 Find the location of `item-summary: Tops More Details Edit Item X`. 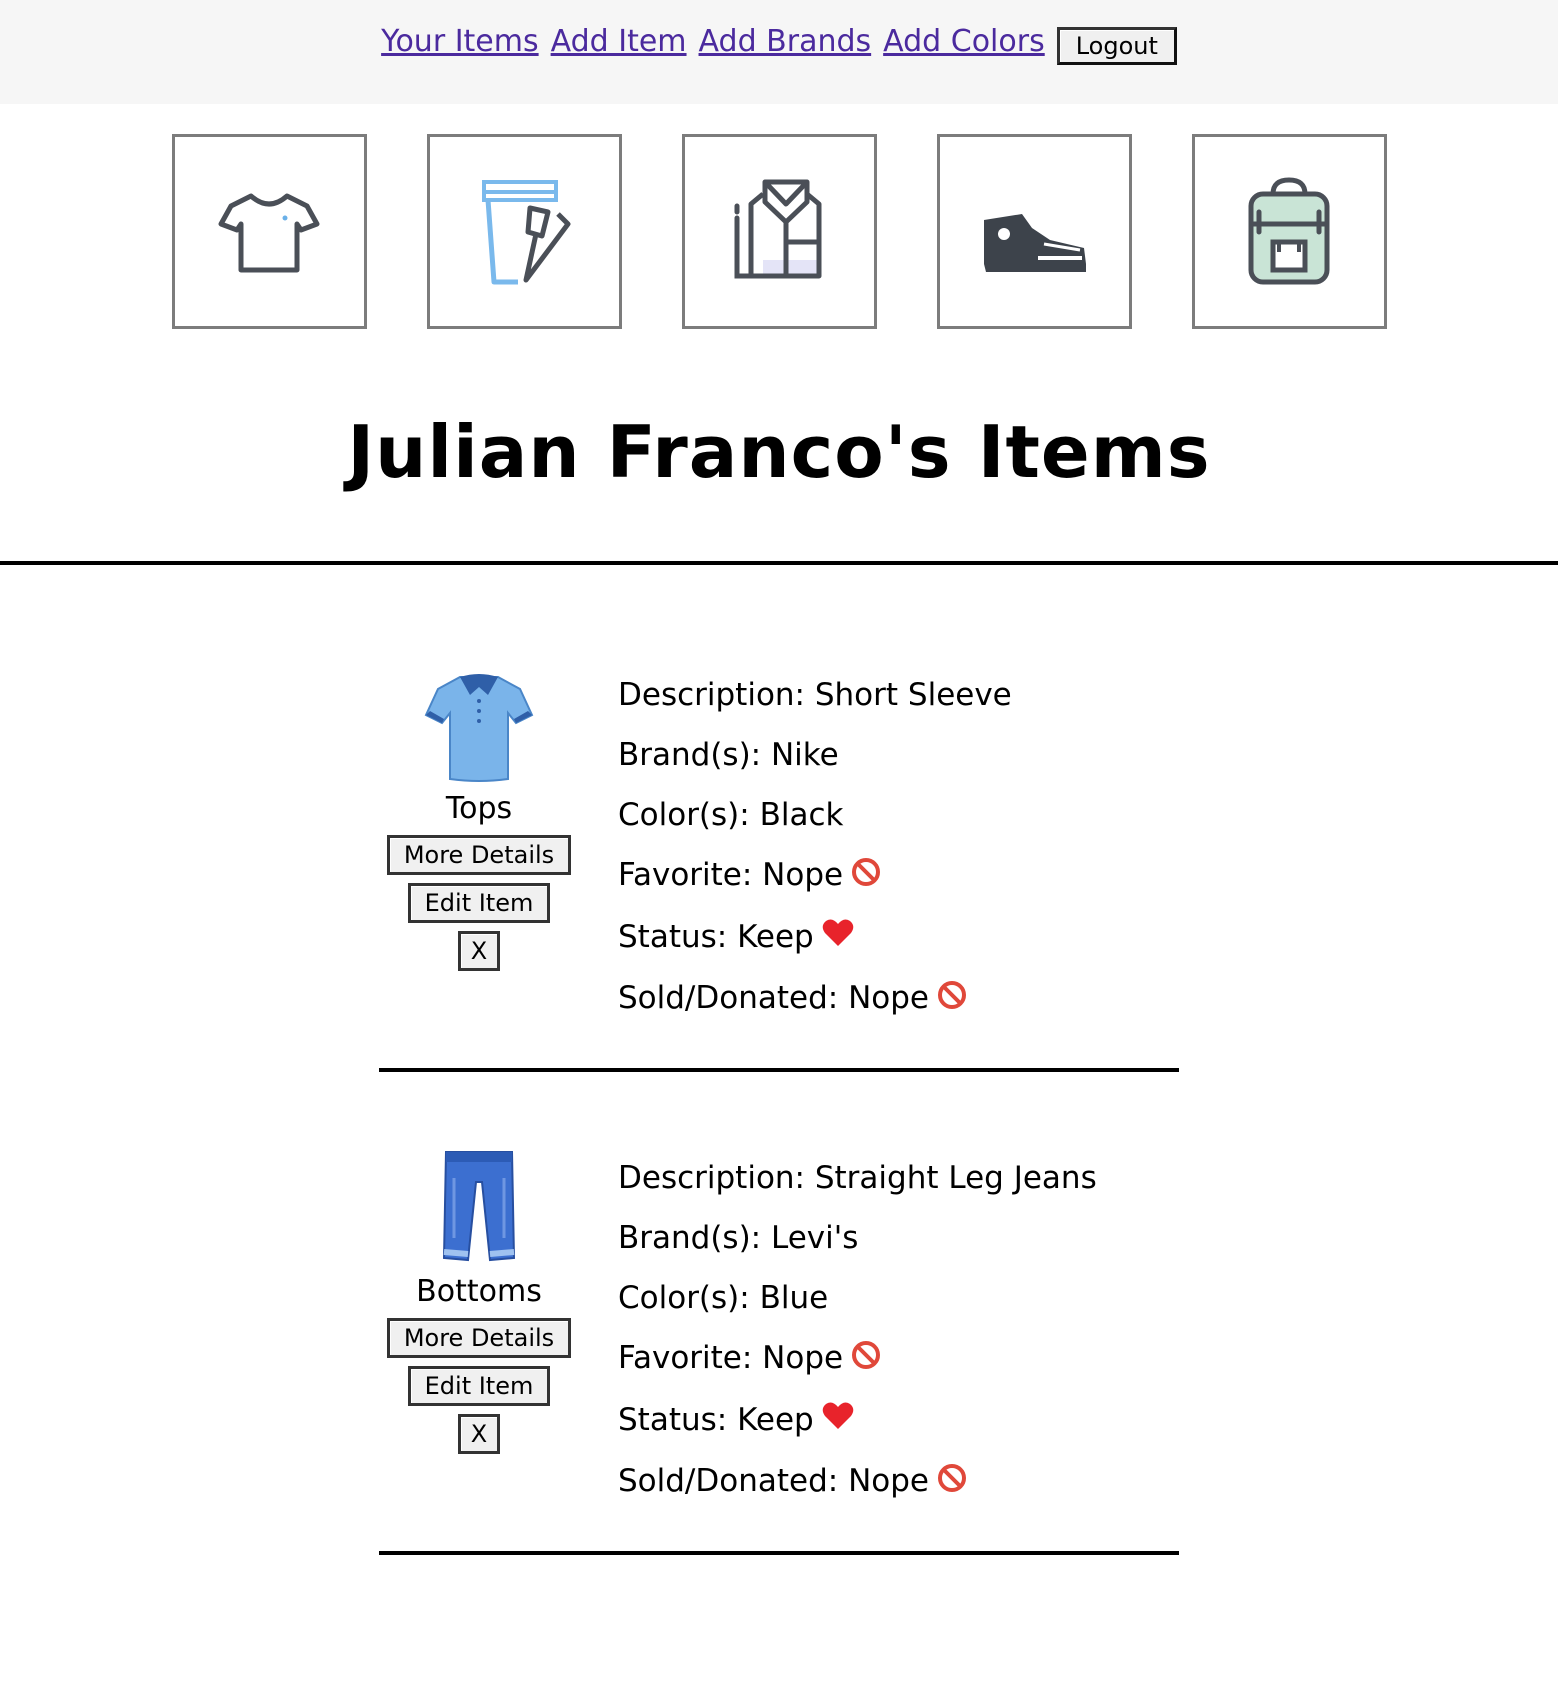

item-summary: Tops More Details Edit Item X is located at coordinates (479, 818).